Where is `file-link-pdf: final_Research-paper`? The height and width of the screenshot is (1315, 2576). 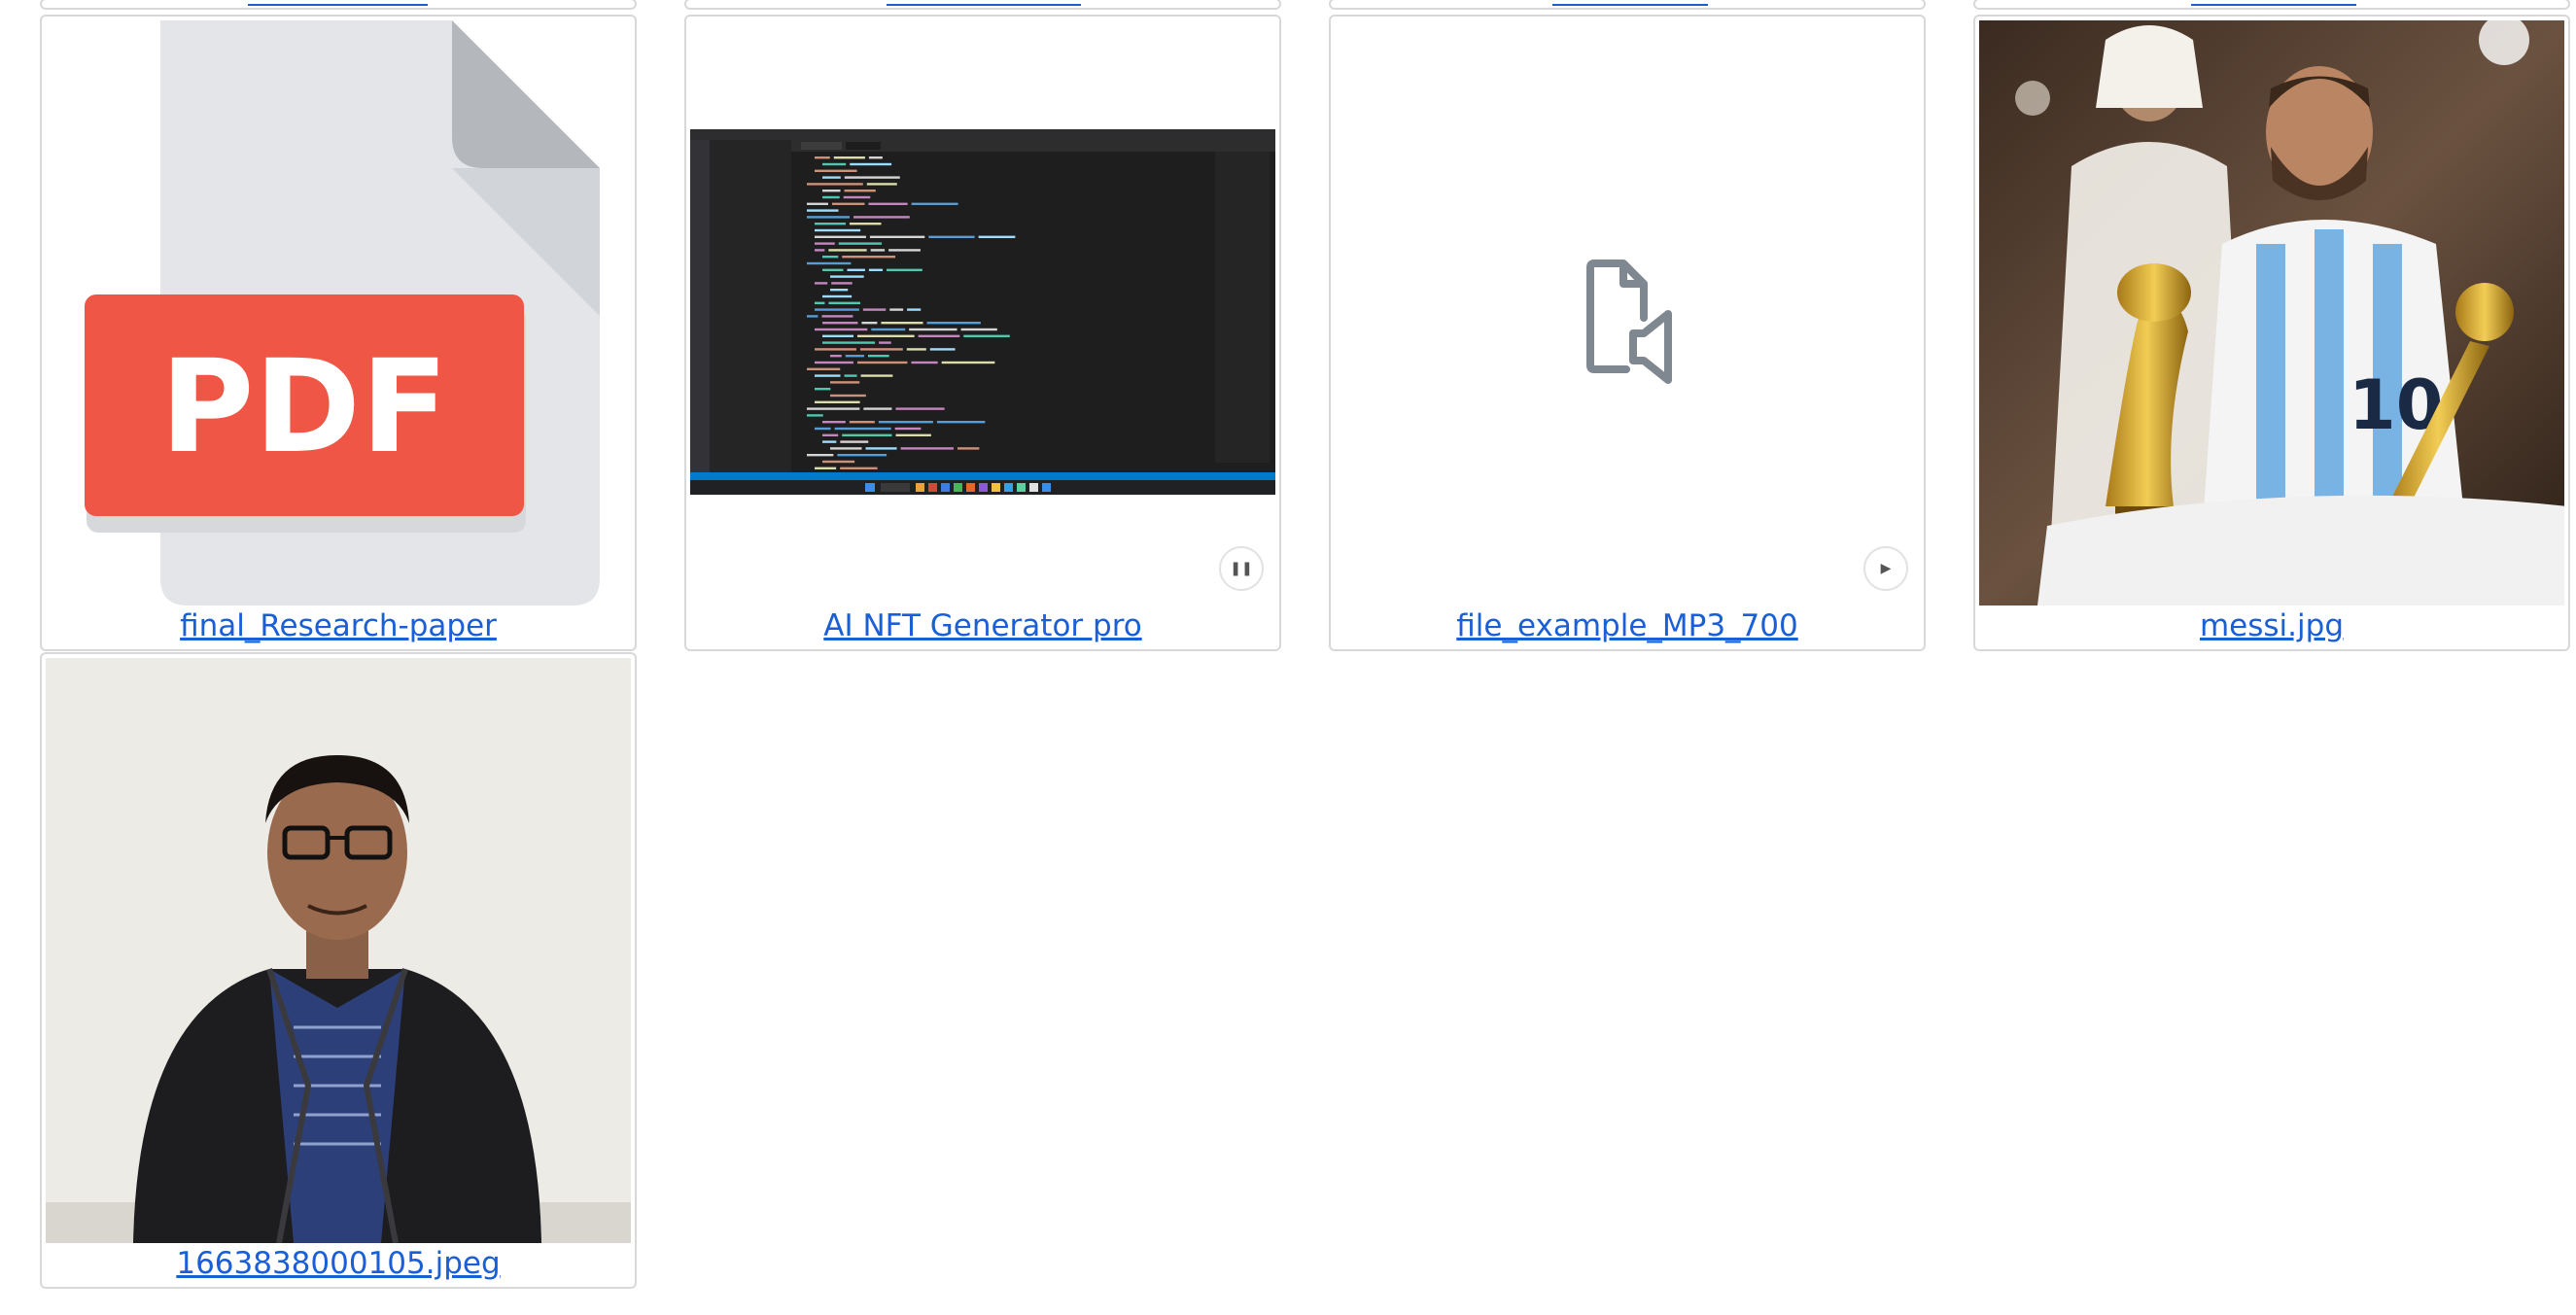
file-link-pdf: final_Research-paper is located at coordinates (339, 625).